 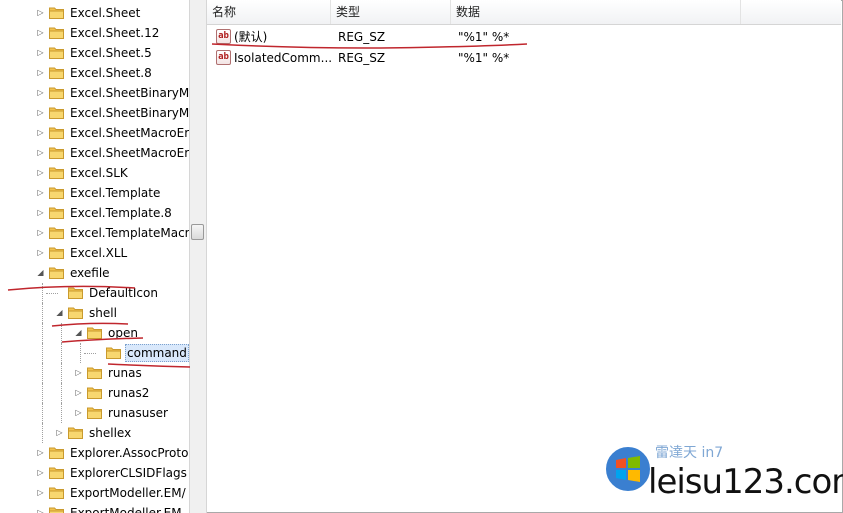 I want to click on tree-item: ◢ open, so click(x=94, y=333).